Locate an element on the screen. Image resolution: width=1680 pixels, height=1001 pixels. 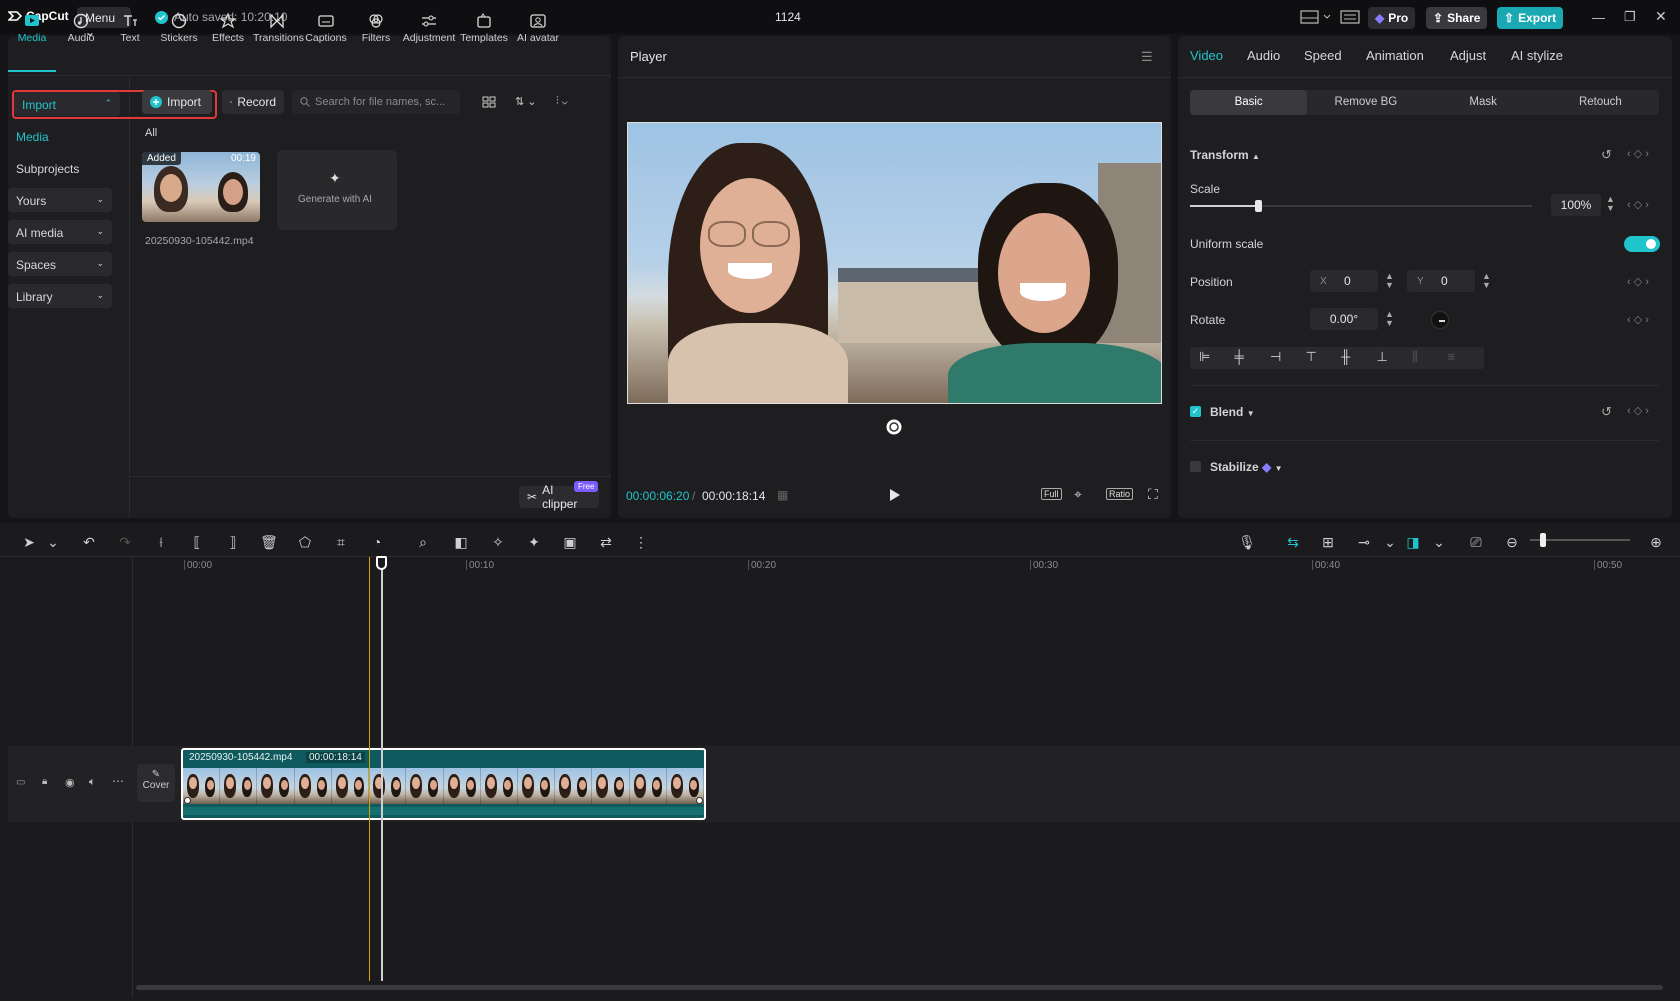
view-grid-icon is located at coordinates (489, 102).